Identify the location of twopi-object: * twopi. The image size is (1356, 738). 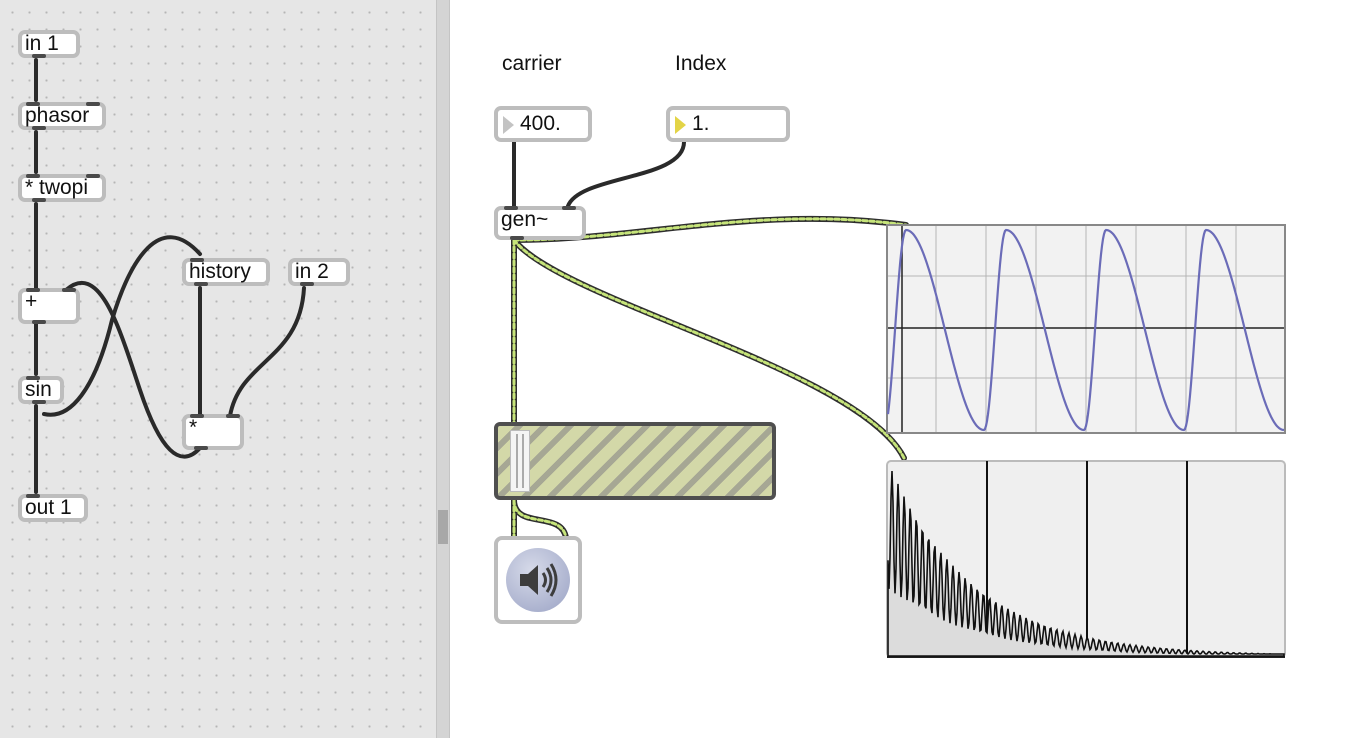
(62, 188).